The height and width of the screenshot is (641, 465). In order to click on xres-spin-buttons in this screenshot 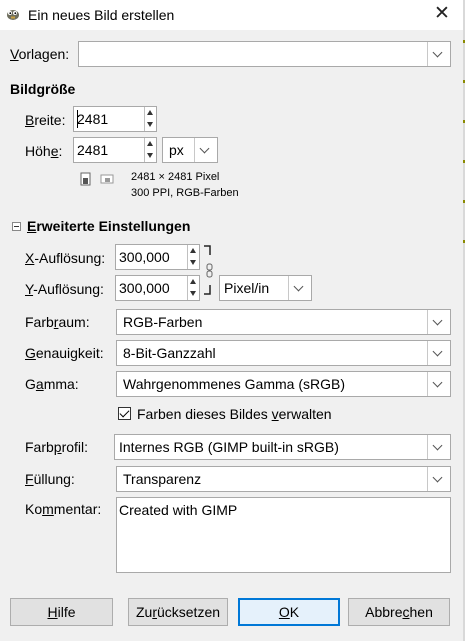, I will do `click(193, 257)`.